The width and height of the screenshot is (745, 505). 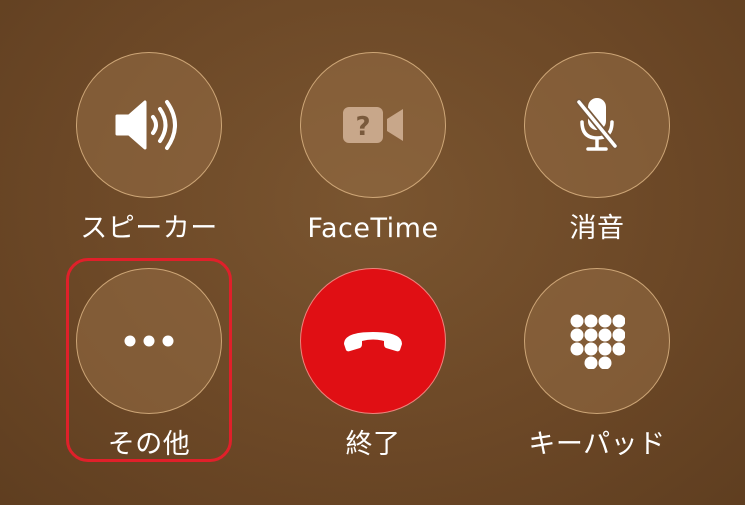 I want to click on facetime-button: ?, so click(x=373, y=125).